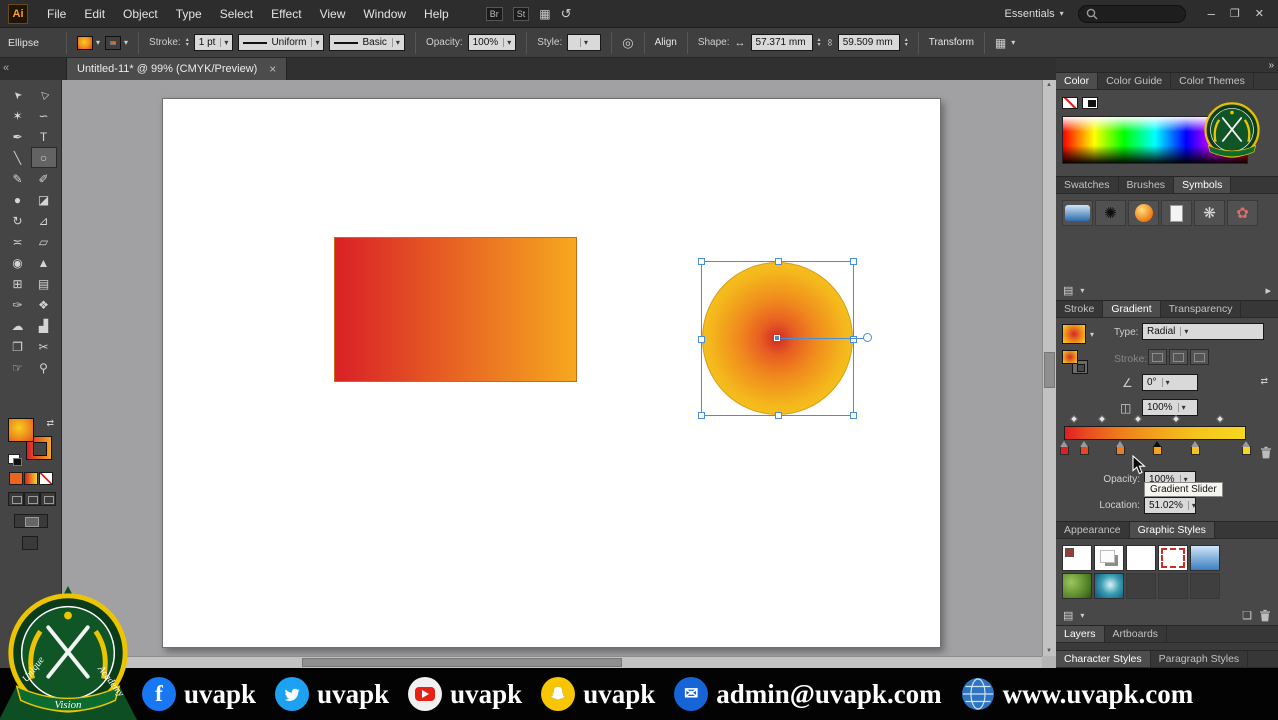  Describe the element at coordinates (1077, 586) in the screenshot. I see `graphic-style-green-texture` at that location.